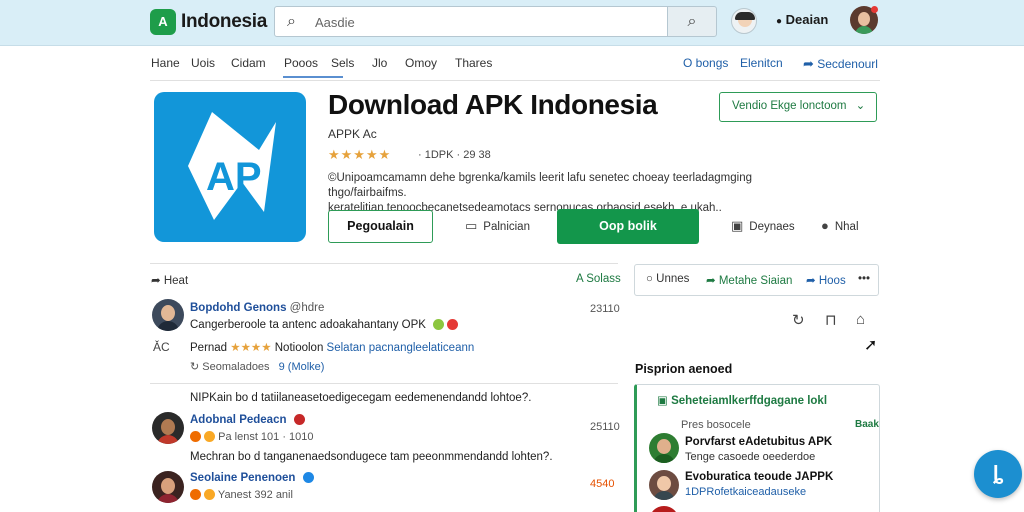  What do you see at coordinates (737, 225) in the screenshot?
I see `screen-icon: ▣` at bounding box center [737, 225].